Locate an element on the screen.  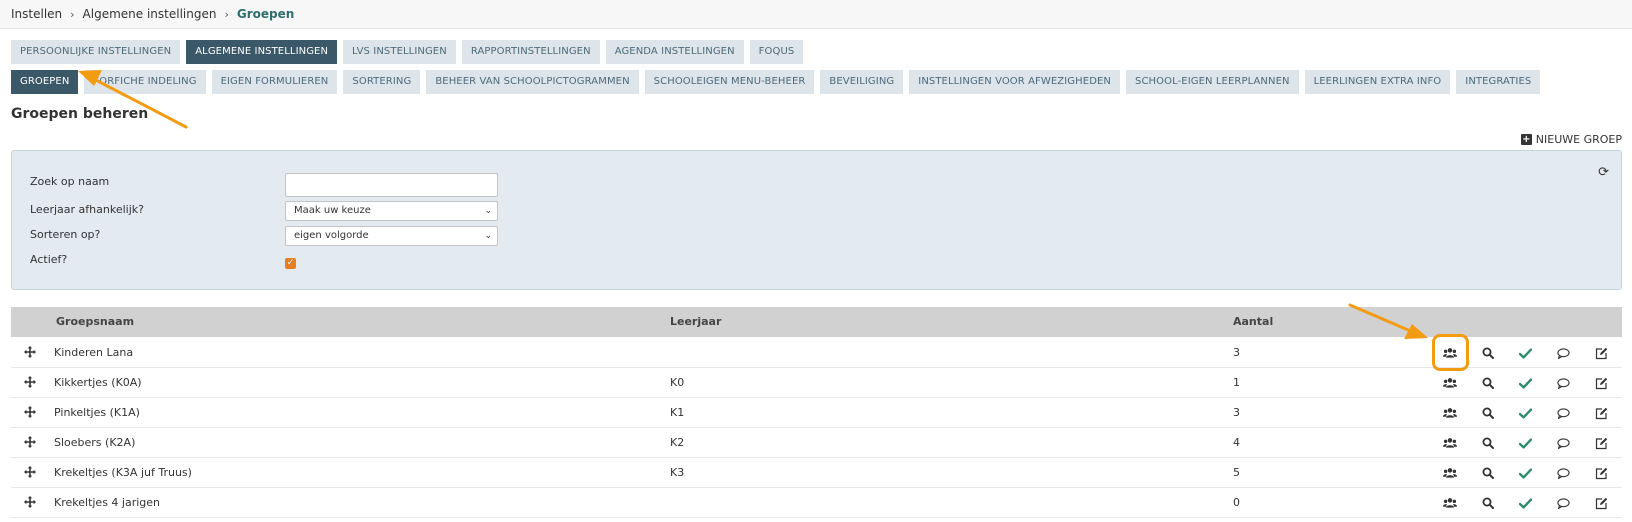
sort-value: eigen volgorde is located at coordinates (331, 235).